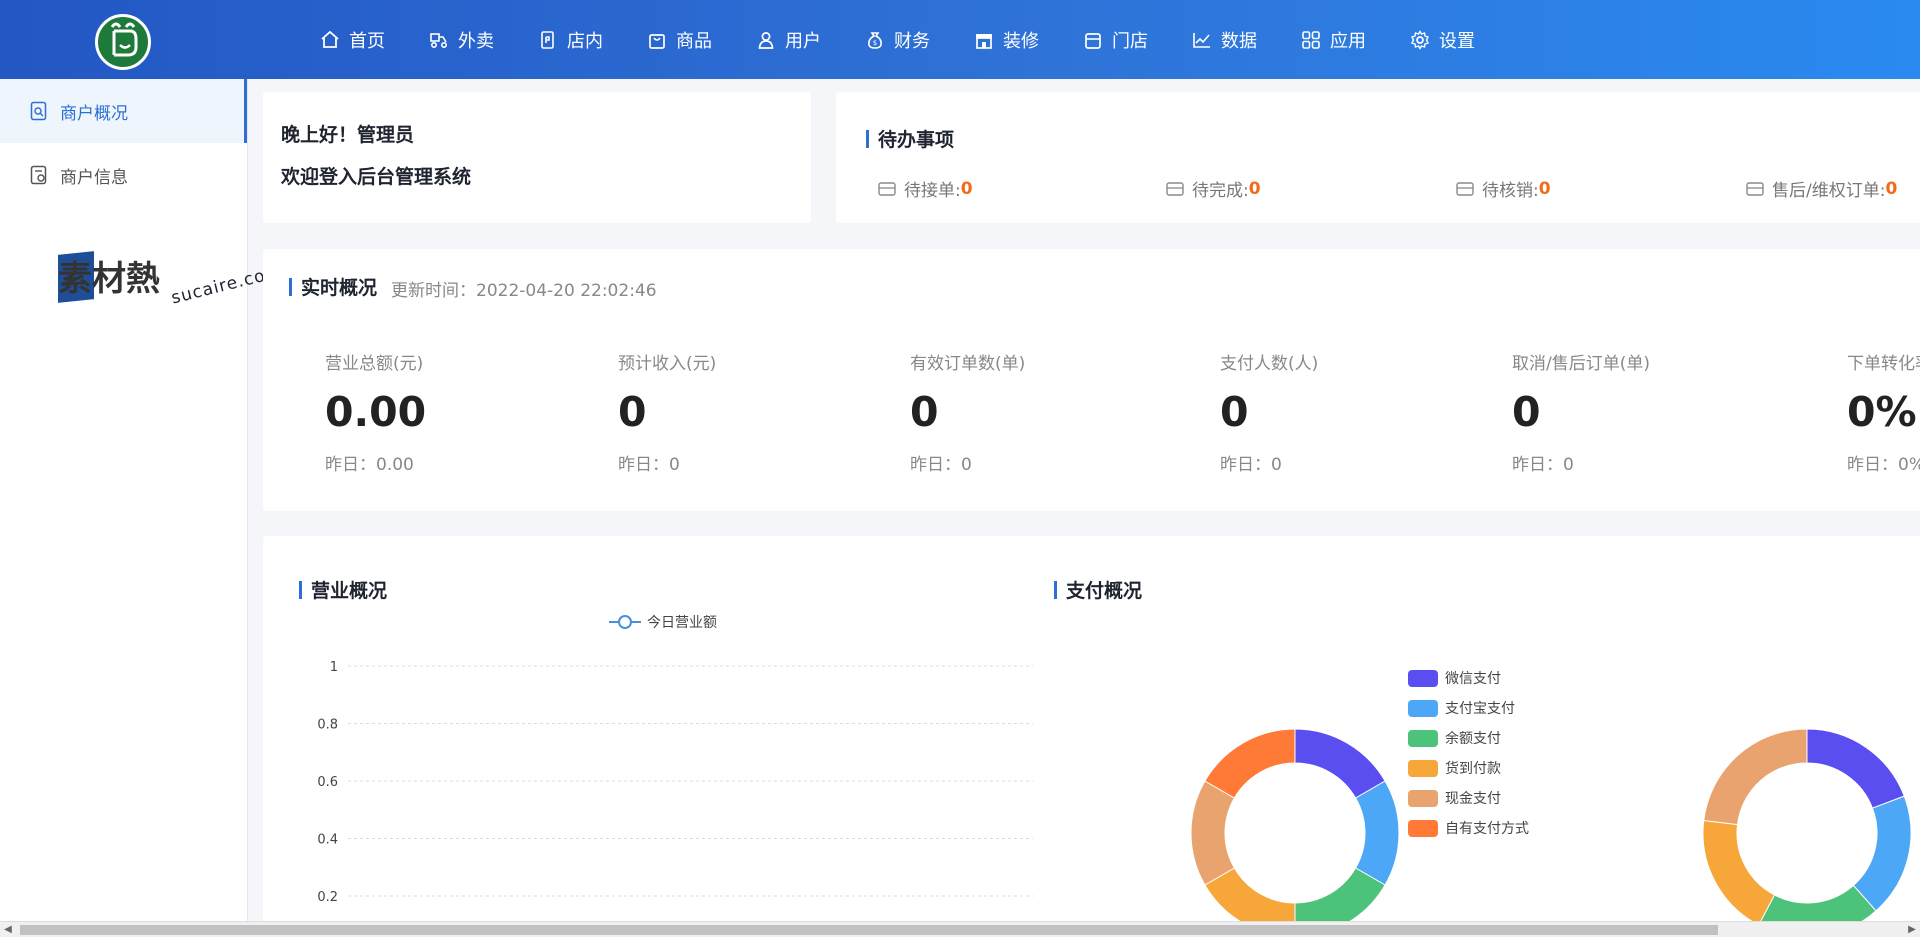 This screenshot has height=937, width=1920. Describe the element at coordinates (1912, 929) in the screenshot. I see `scroll-right-arrow-icon: ▶` at that location.